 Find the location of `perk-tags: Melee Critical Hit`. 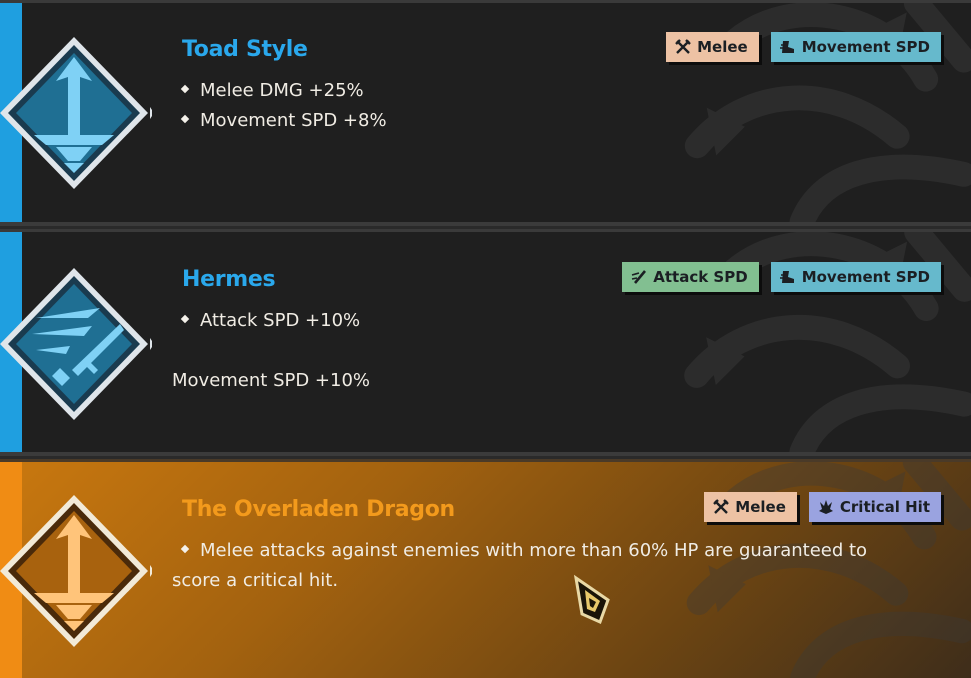

perk-tags: Melee Critical Hit is located at coordinates (822, 507).